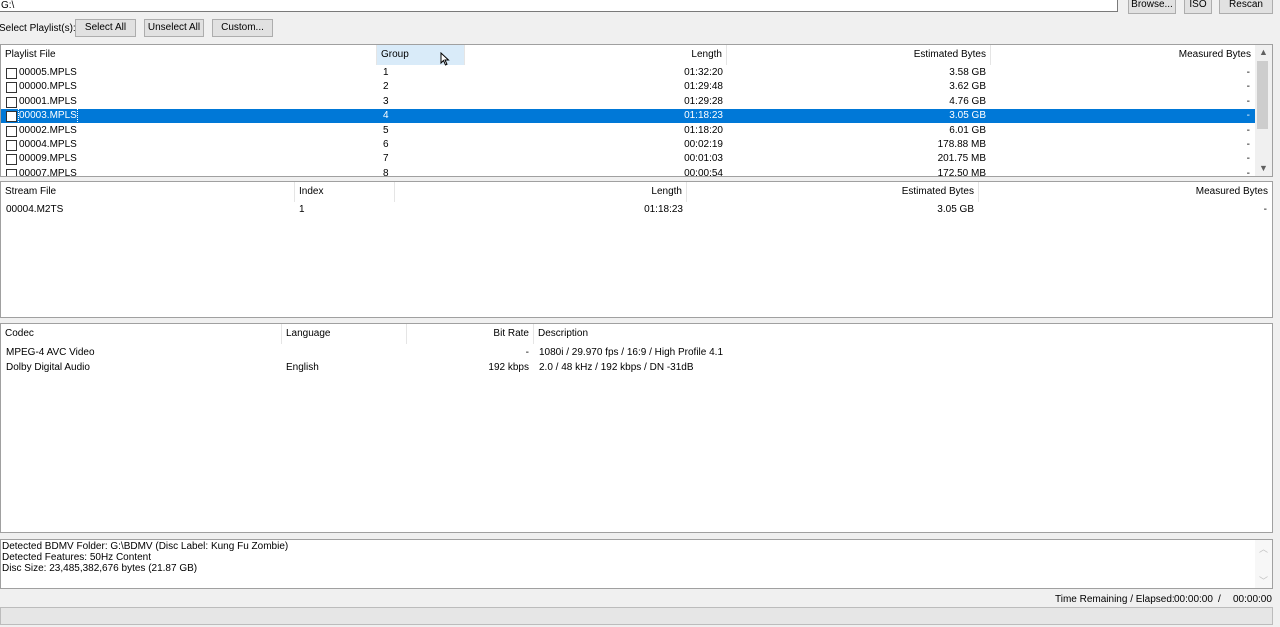 This screenshot has width=1280, height=627. Describe the element at coordinates (628, 116) in the screenshot. I see `table-row: 00003.MPLS 4 01:18:23 3.05 GB -` at that location.